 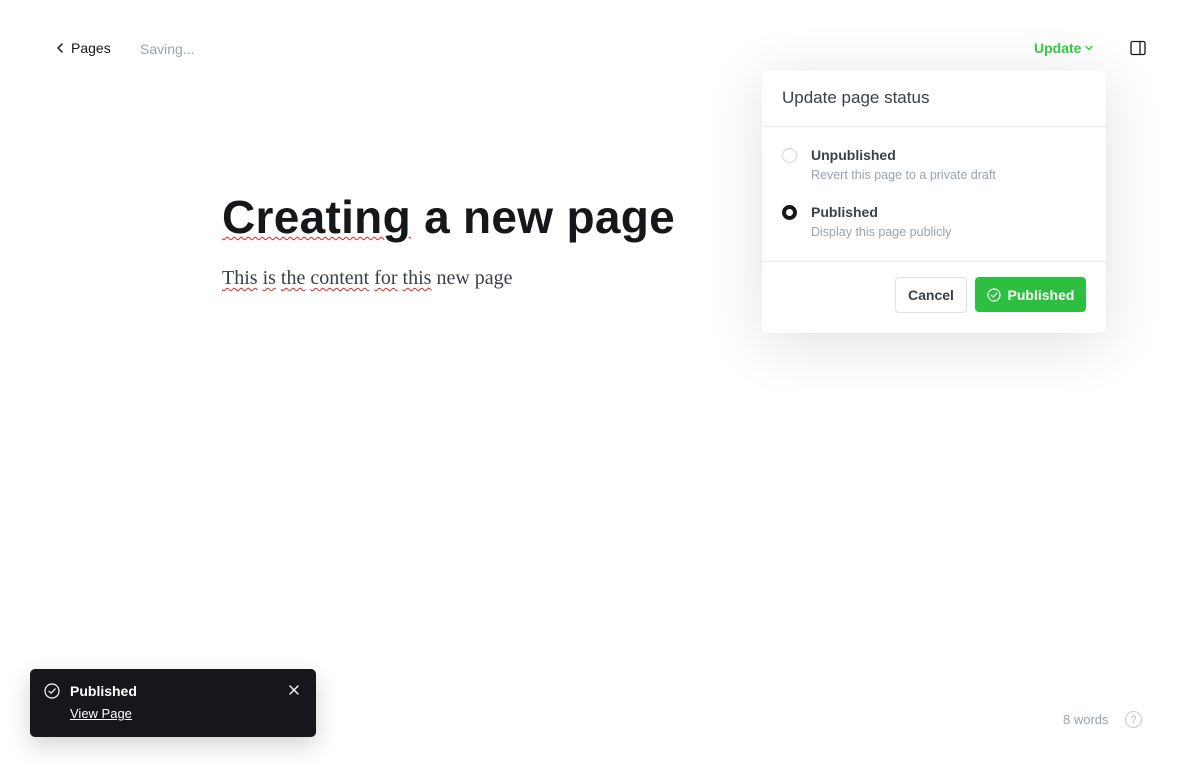 What do you see at coordinates (417, 278) in the screenshot?
I see `body-word: this` at bounding box center [417, 278].